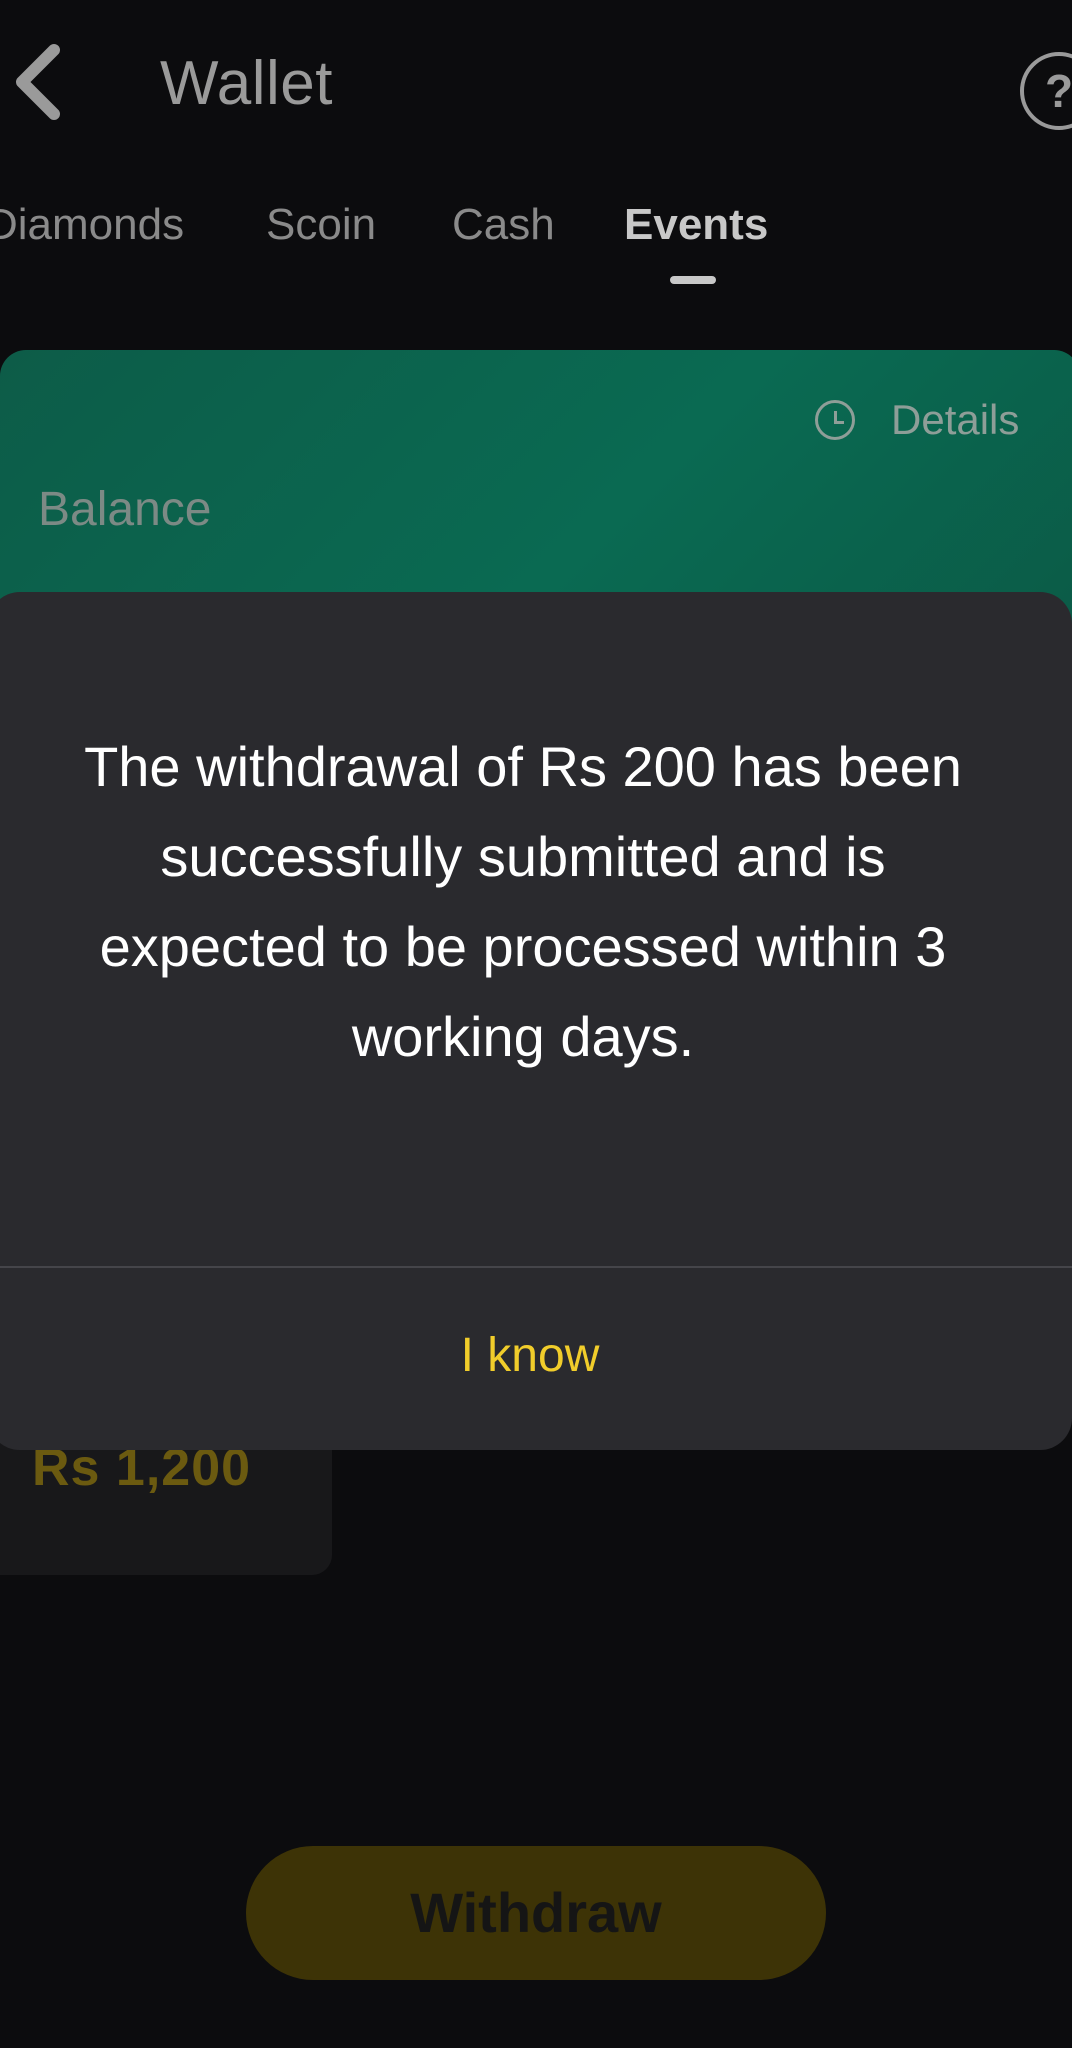 The height and width of the screenshot is (2048, 1072). What do you see at coordinates (955, 419) in the screenshot?
I see `details-label: Details` at bounding box center [955, 419].